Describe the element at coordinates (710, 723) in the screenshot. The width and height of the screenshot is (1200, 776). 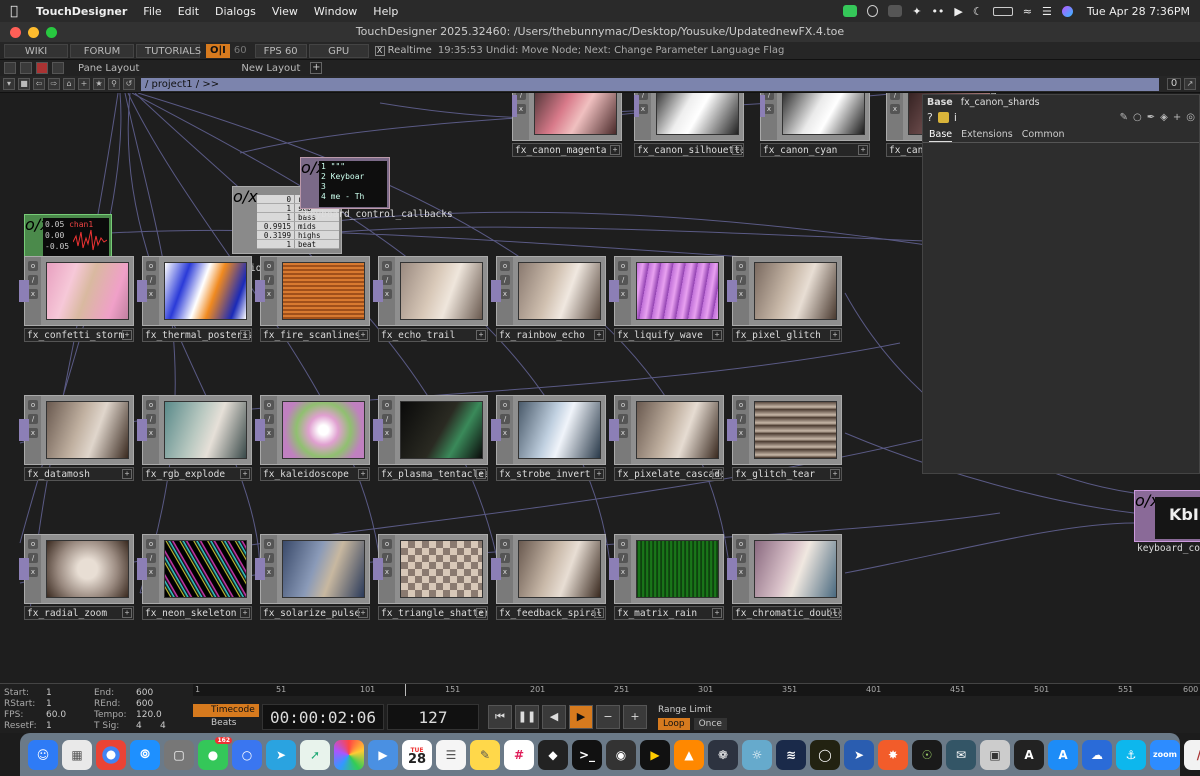
I see `once-button: Once` at that location.